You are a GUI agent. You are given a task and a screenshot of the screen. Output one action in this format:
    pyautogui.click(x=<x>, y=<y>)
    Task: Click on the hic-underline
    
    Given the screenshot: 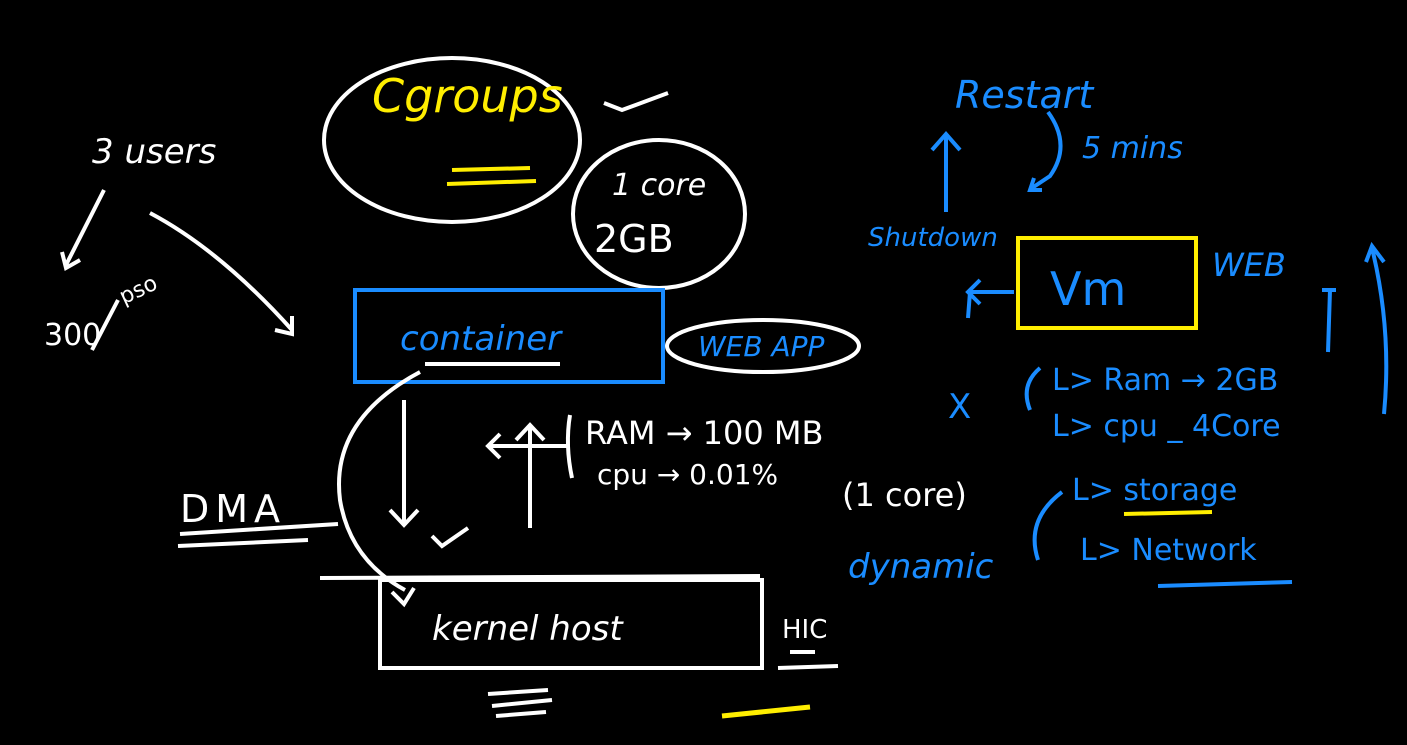 What is the action you would take?
    pyautogui.click(x=808, y=660)
    